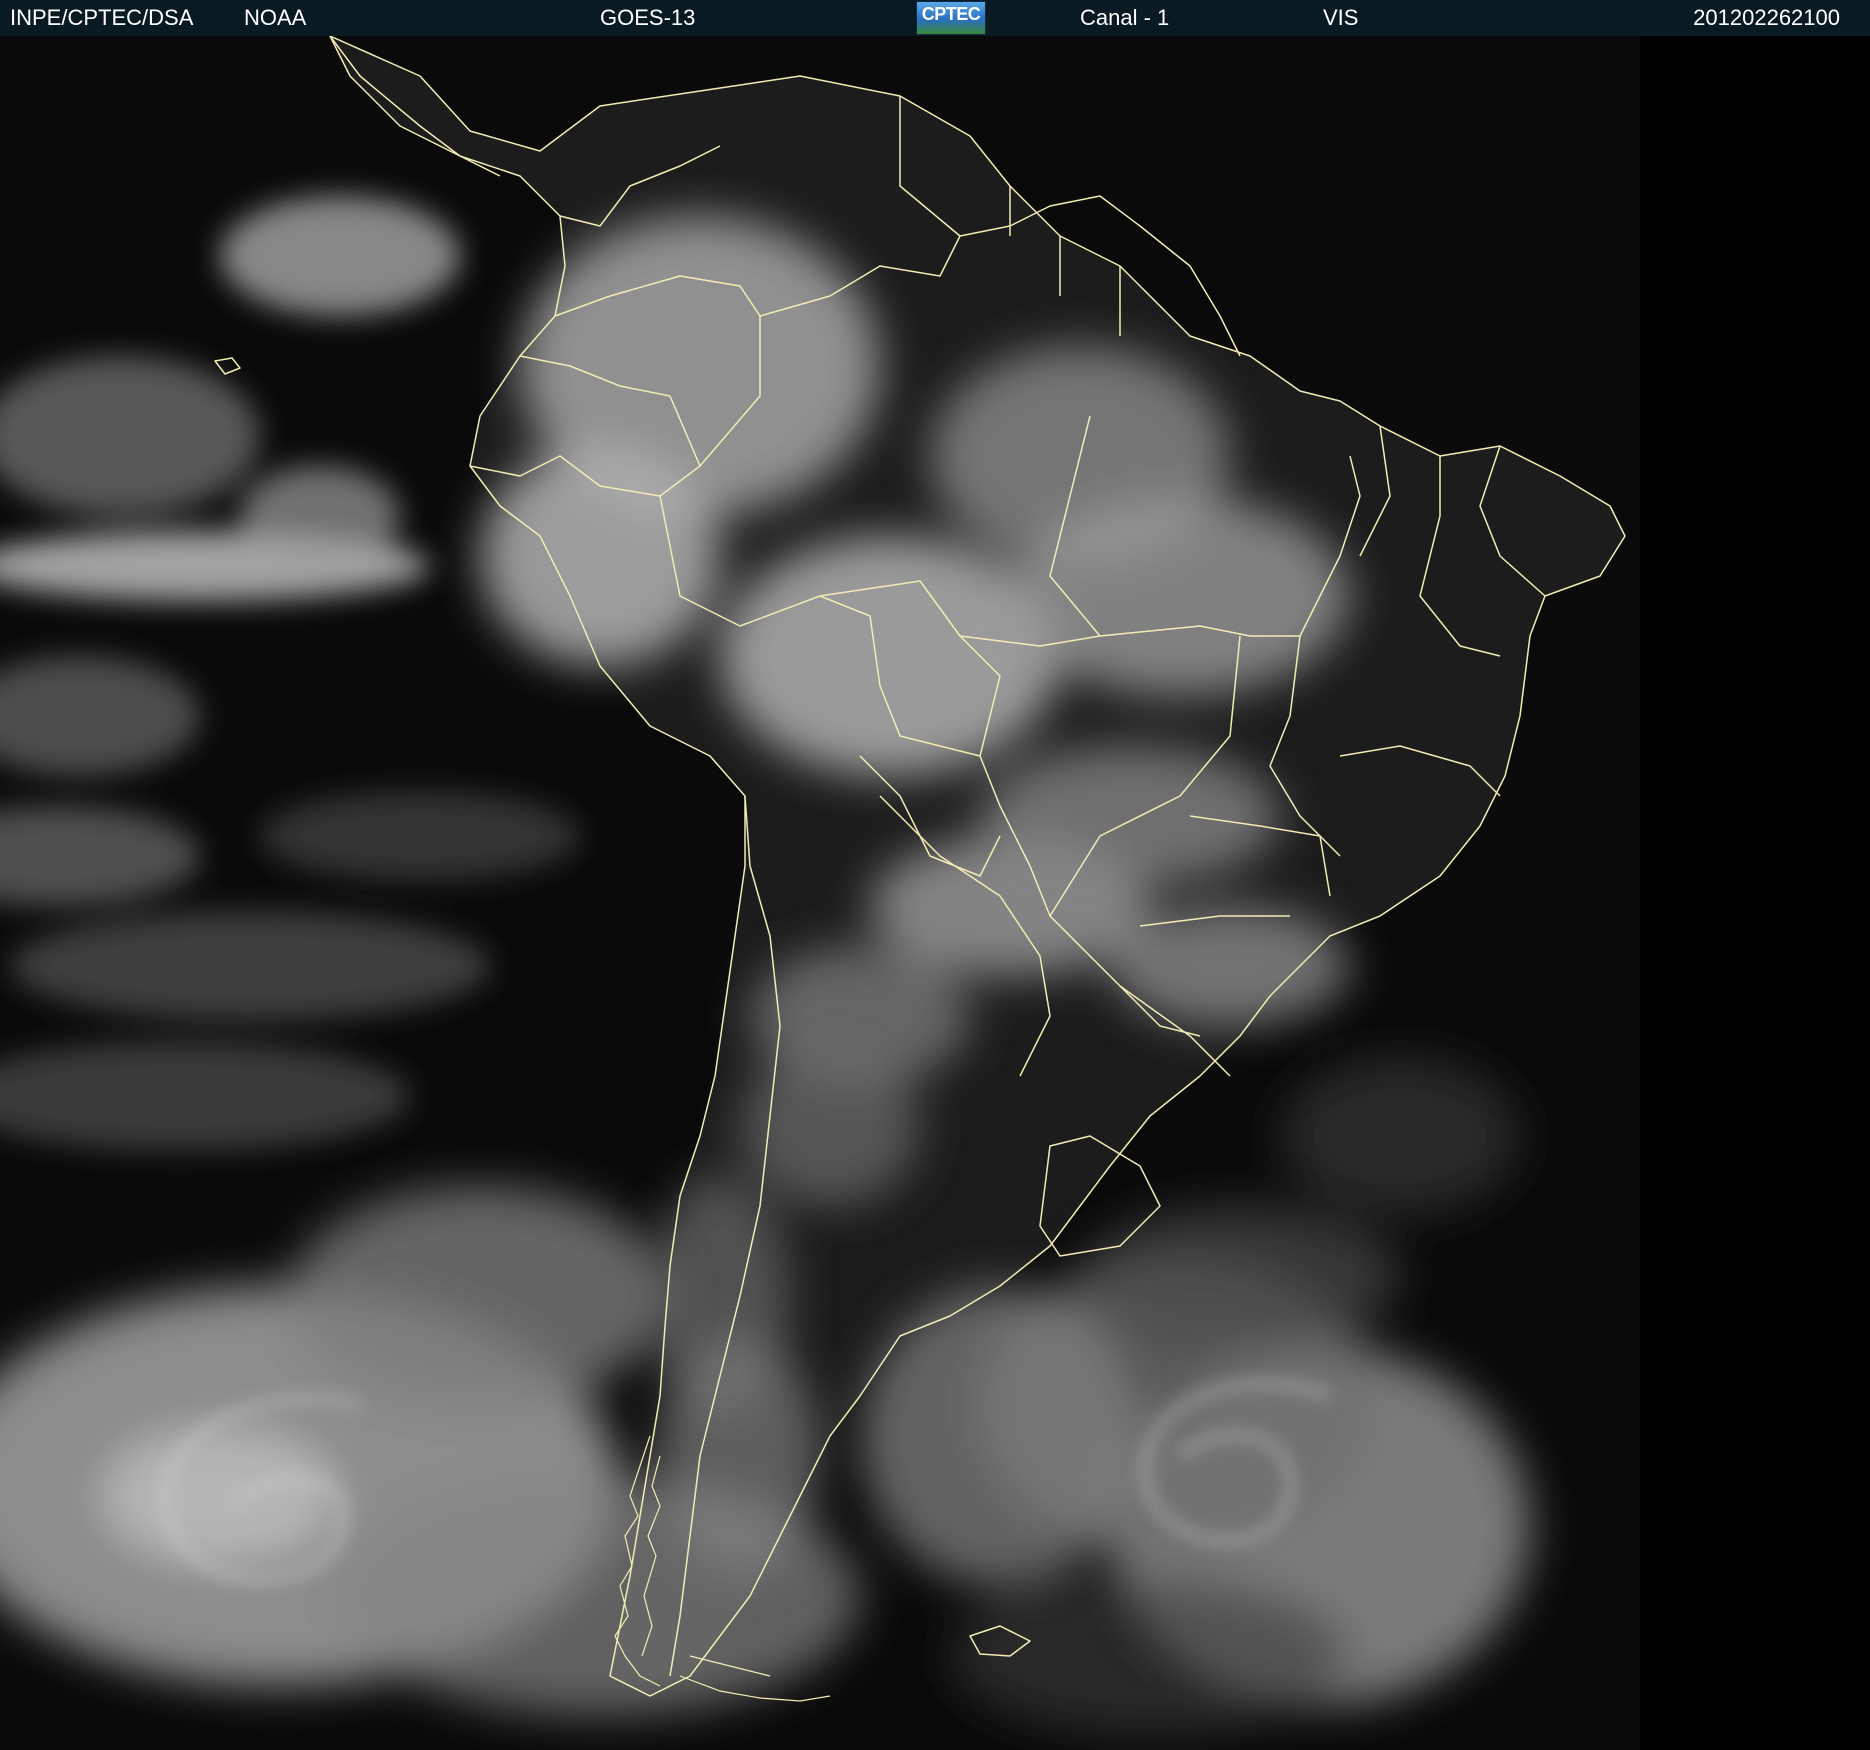 This screenshot has height=1750, width=1870. What do you see at coordinates (102, 17) in the screenshot?
I see `institution-label: INPE/CPTEC/DSA` at bounding box center [102, 17].